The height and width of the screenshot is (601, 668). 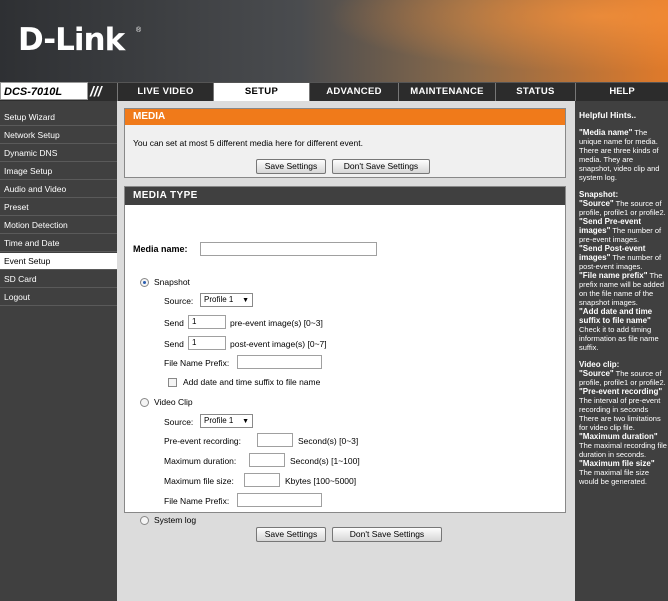 What do you see at coordinates (207, 322) in the screenshot?
I see `pre-event-images-input: 1` at bounding box center [207, 322].